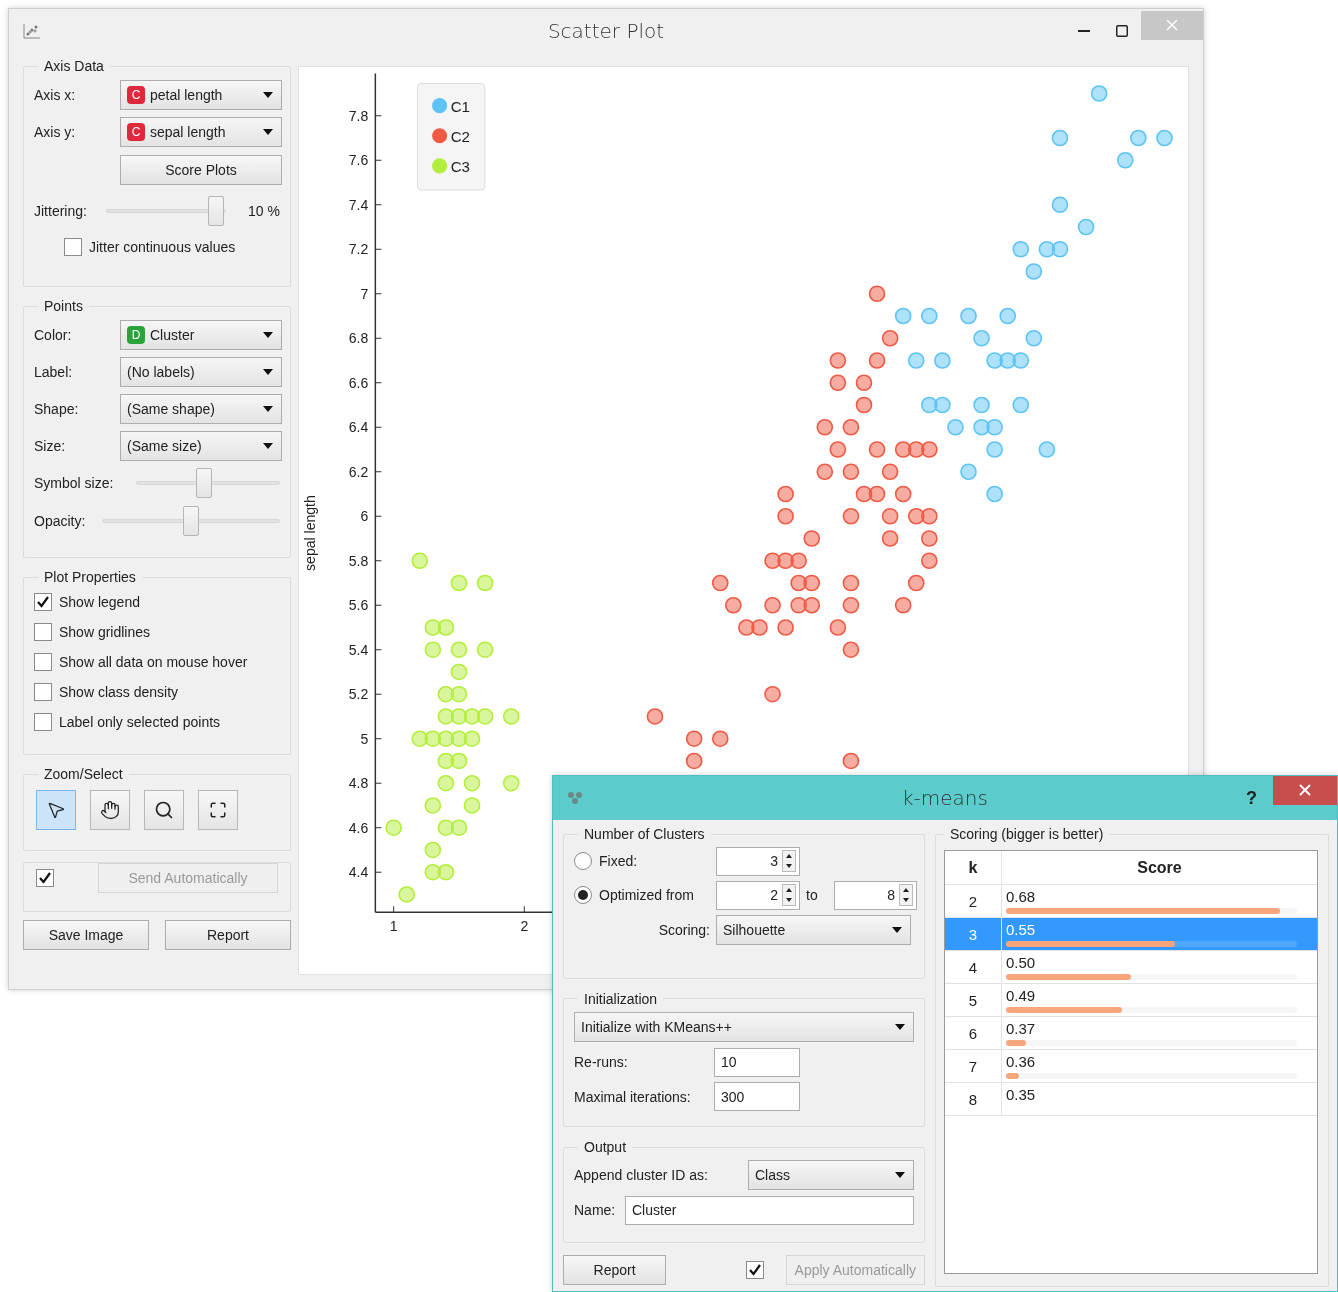 This screenshot has height=1292, width=1338. Describe the element at coordinates (140, 722) in the screenshot. I see `checkbox-label: Label only selected points` at that location.